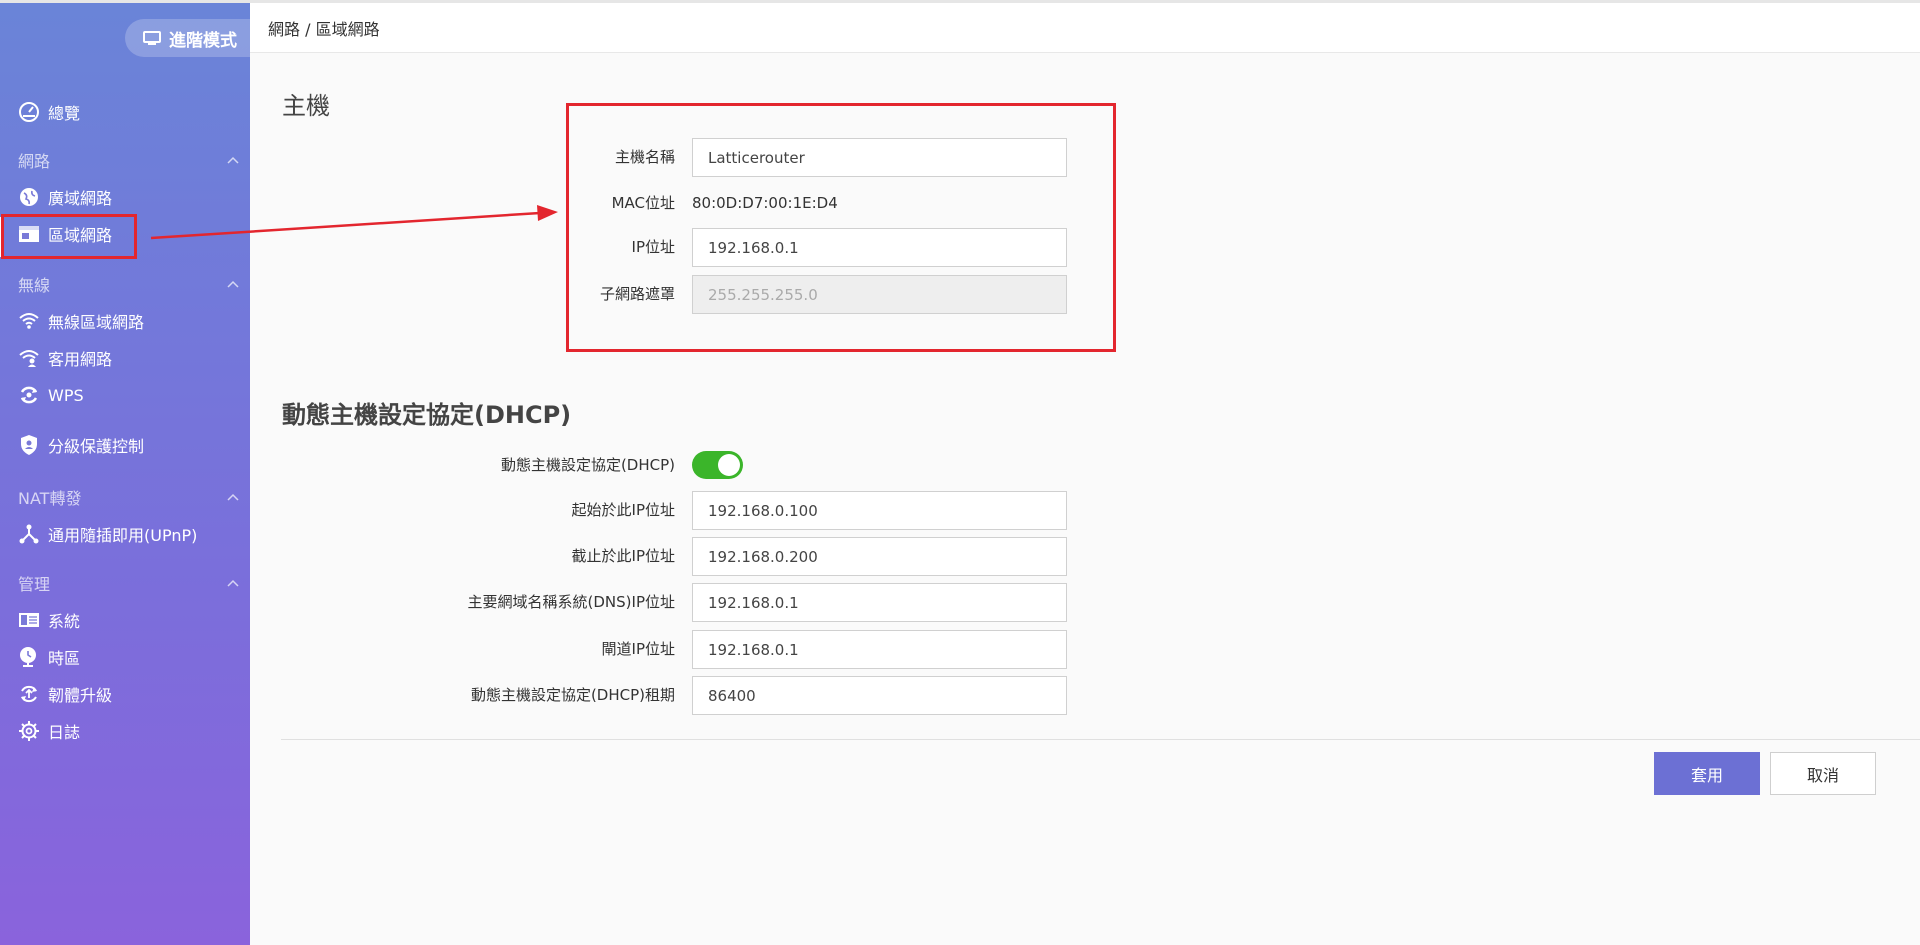 The height and width of the screenshot is (945, 1920). What do you see at coordinates (29, 321) in the screenshot?
I see `wifi-icon` at bounding box center [29, 321].